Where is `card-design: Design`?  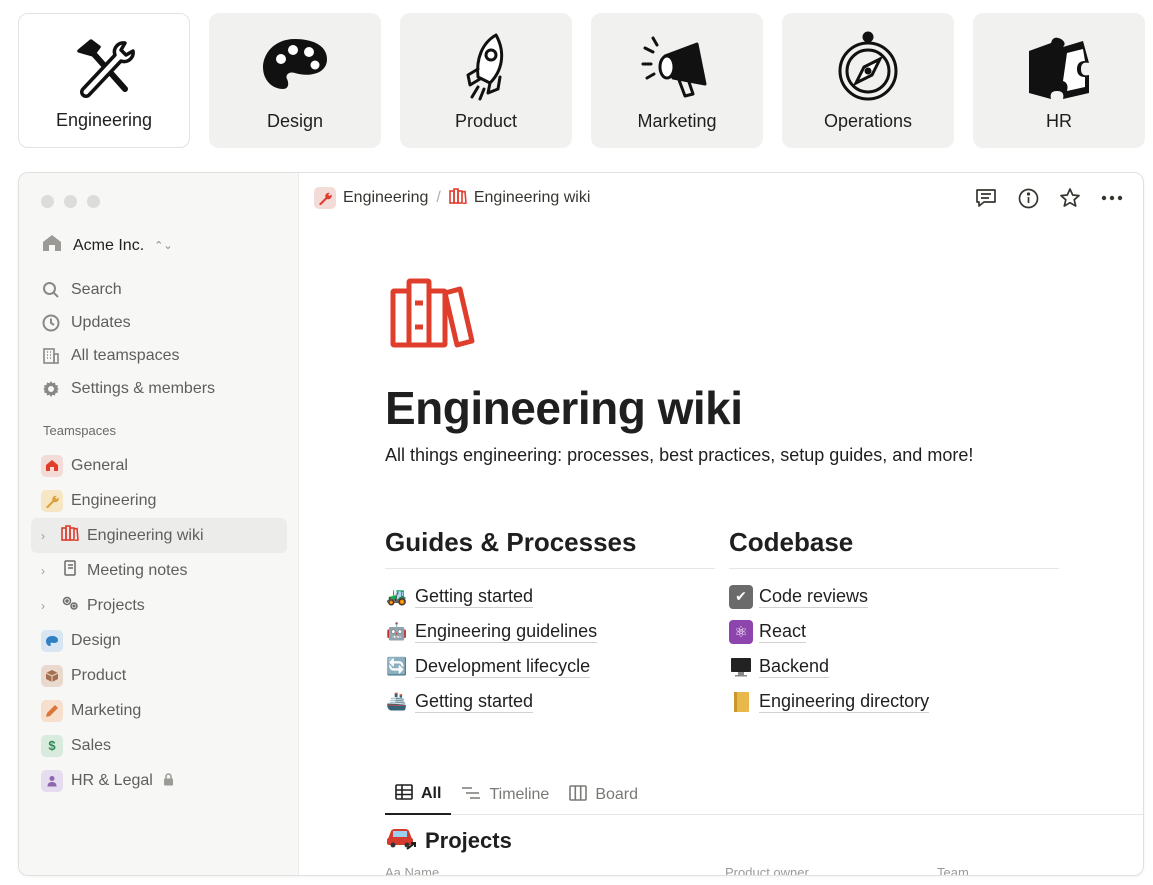
card-design: Design is located at coordinates (295, 80).